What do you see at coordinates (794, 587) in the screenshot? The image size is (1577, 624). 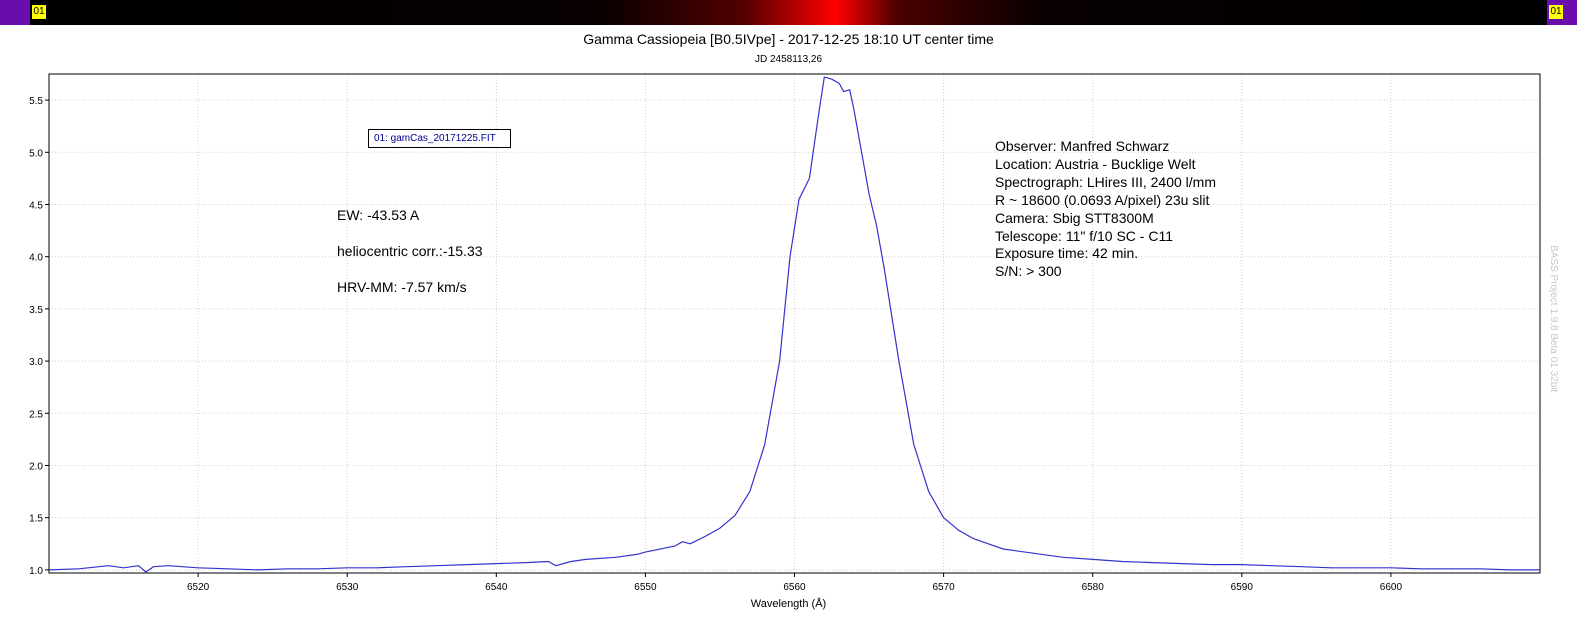 I see `x-tick-label: 6560` at bounding box center [794, 587].